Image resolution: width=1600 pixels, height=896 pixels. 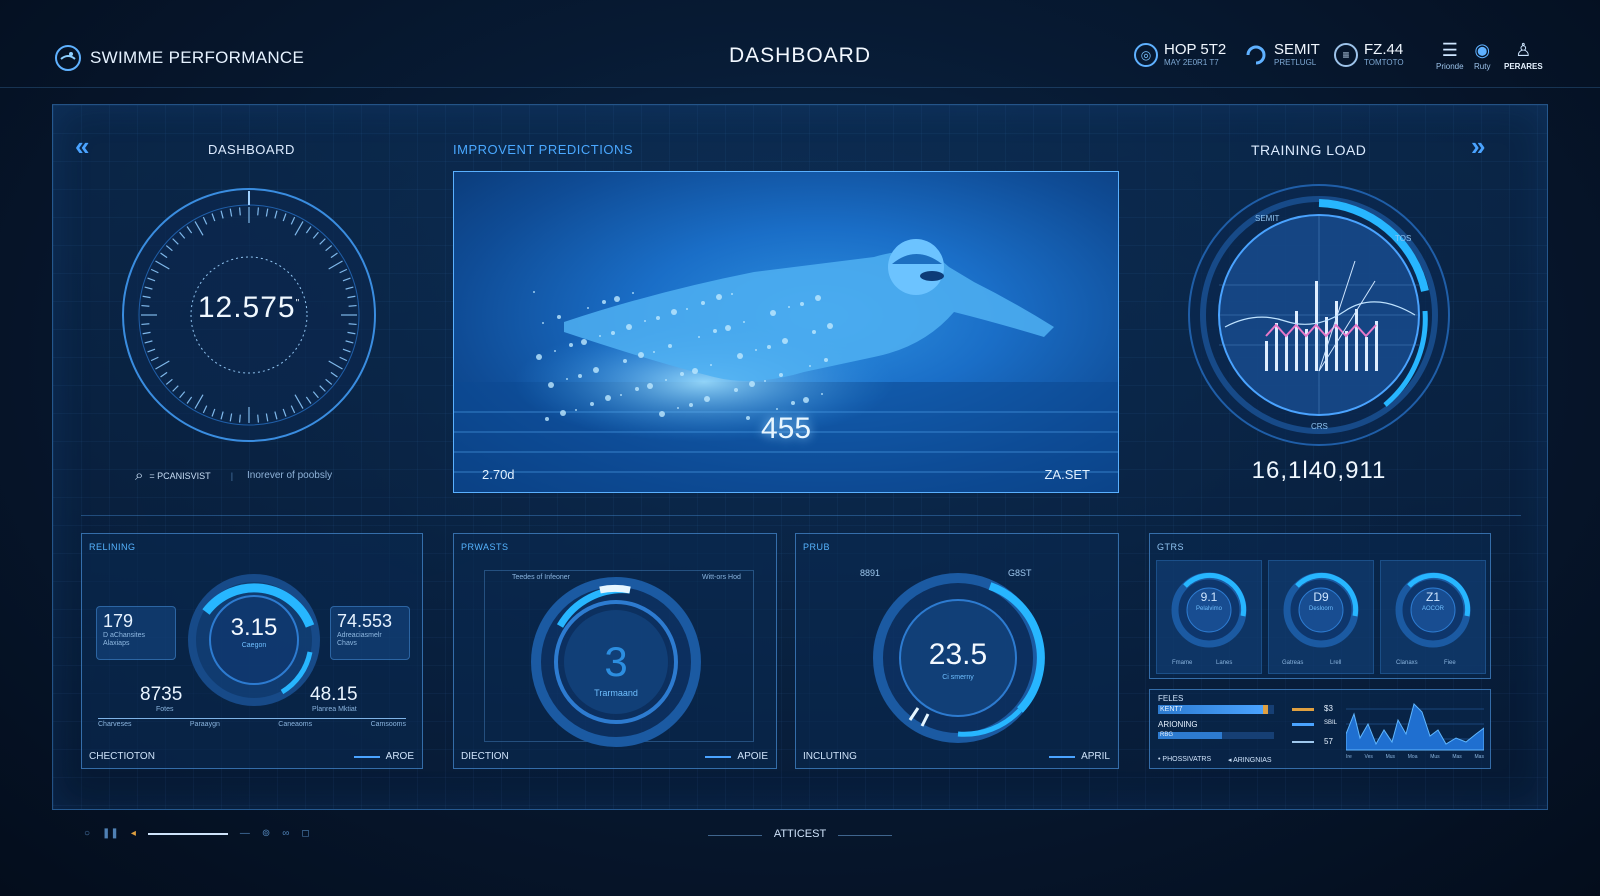 What do you see at coordinates (1185, 759) in the screenshot?
I see `legend-item: • PHOSSIVATRS` at bounding box center [1185, 759].